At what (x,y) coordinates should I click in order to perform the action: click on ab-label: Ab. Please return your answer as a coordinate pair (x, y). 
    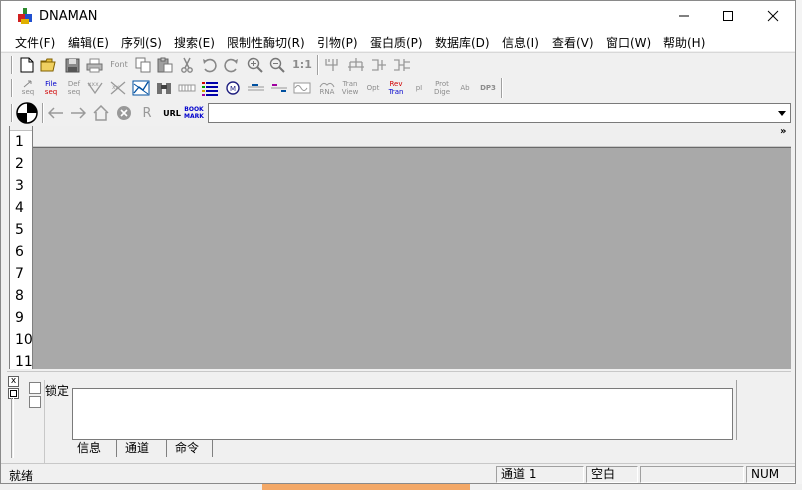
    Looking at the image, I should click on (465, 88).